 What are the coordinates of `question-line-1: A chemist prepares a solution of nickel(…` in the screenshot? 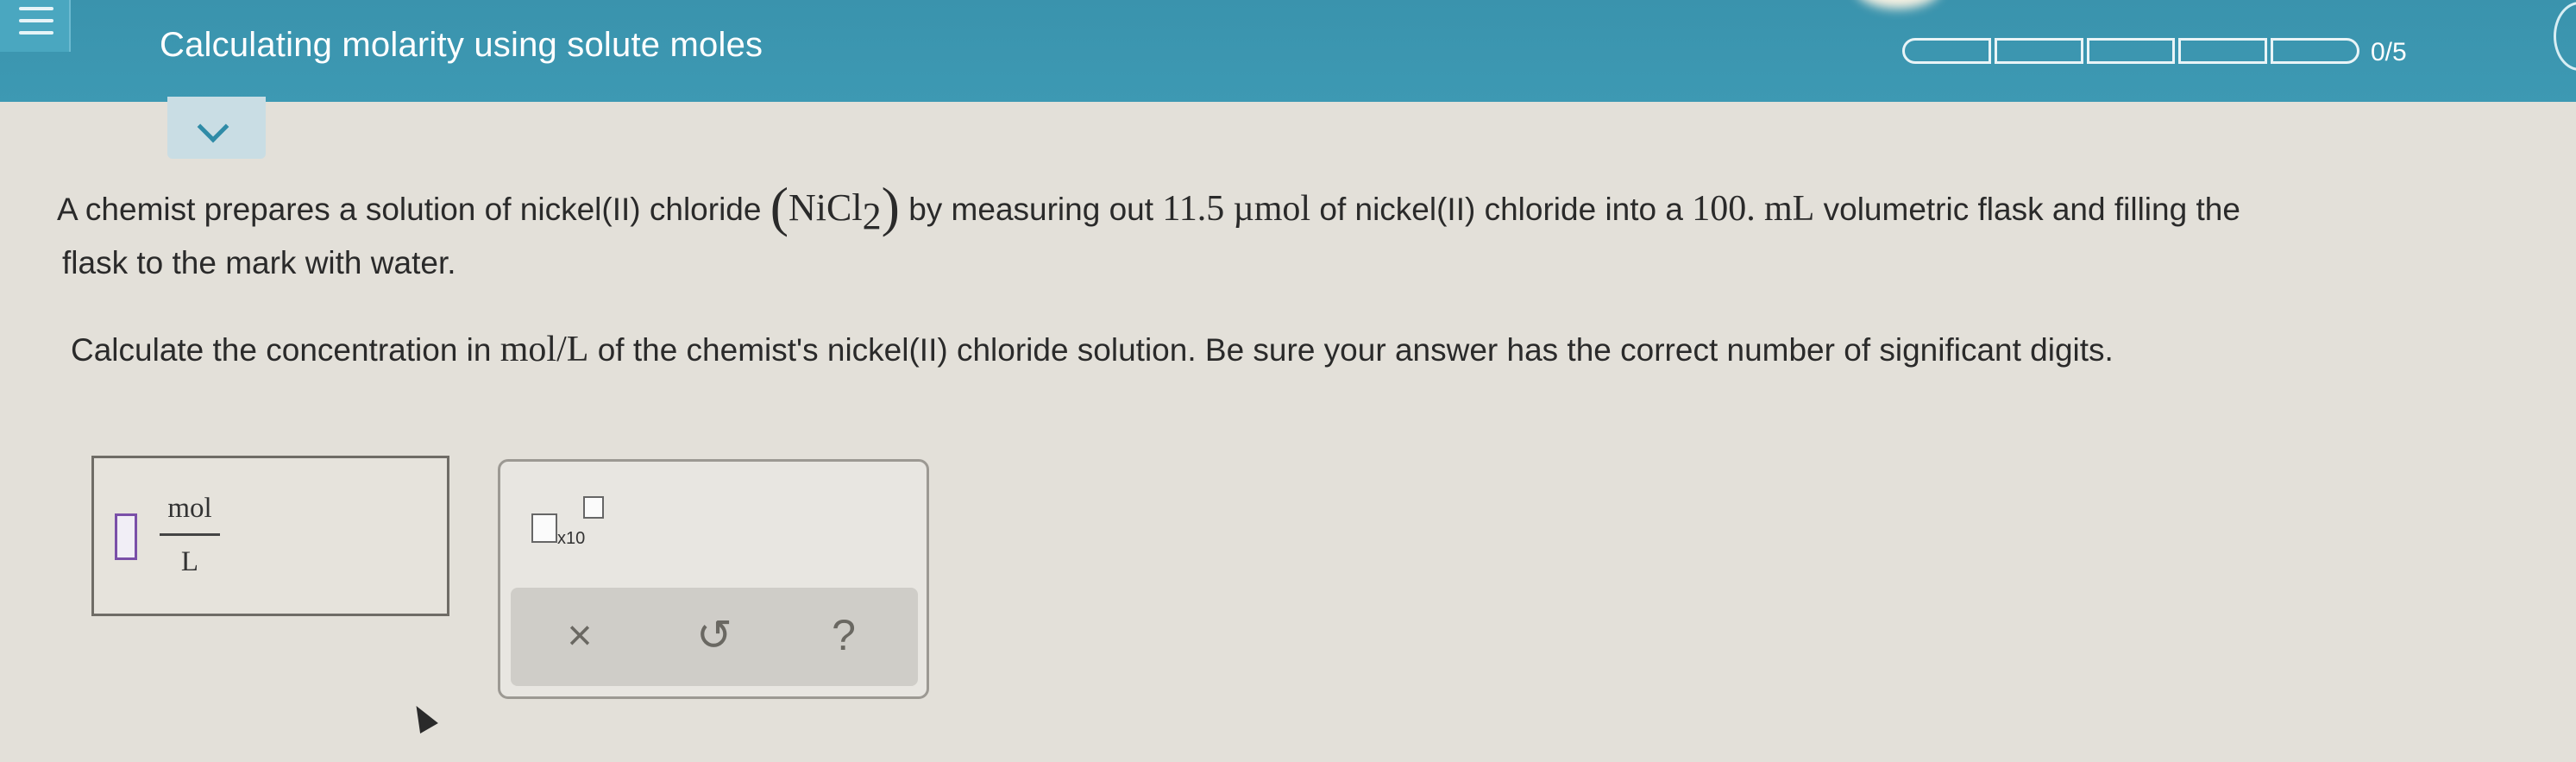 It's located at (1148, 207).